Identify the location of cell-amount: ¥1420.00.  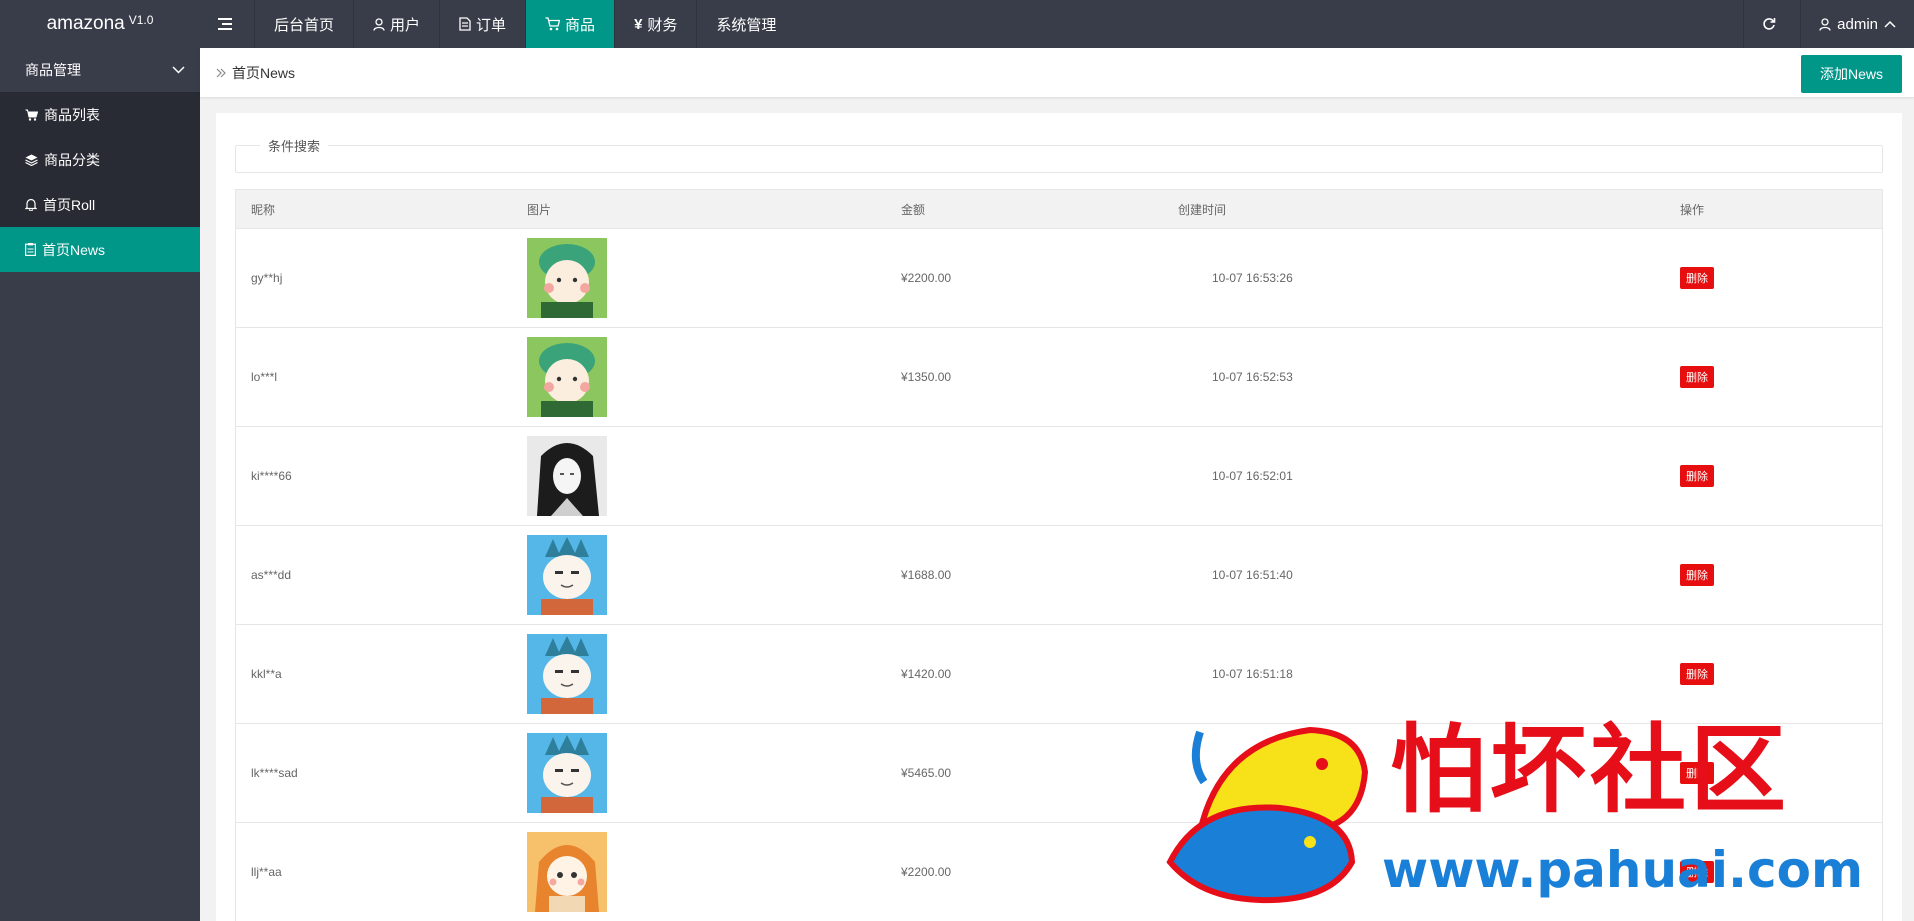
(926, 674).